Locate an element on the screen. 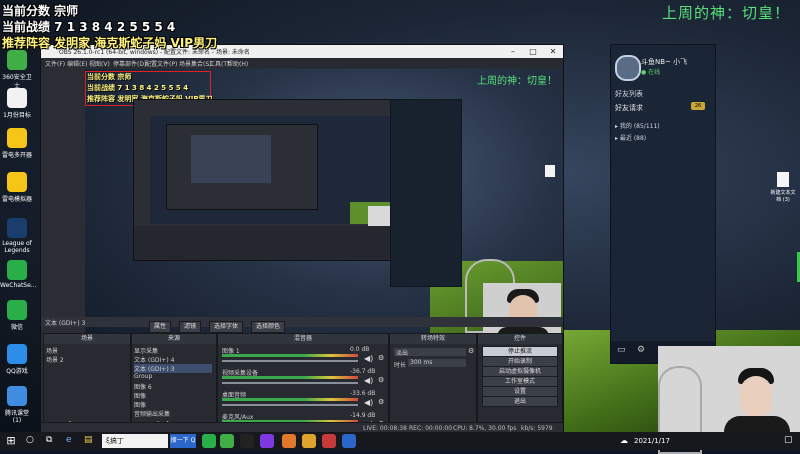 This screenshot has width=800, height=454. desktop-icon: QQ游戏 is located at coordinates (17, 359).